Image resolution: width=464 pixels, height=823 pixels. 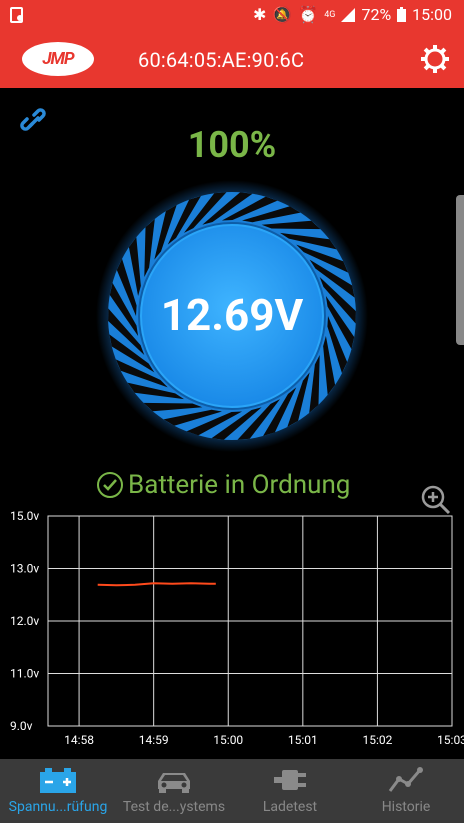 I want to click on y-tick-label: 11.0v, so click(x=24, y=674).